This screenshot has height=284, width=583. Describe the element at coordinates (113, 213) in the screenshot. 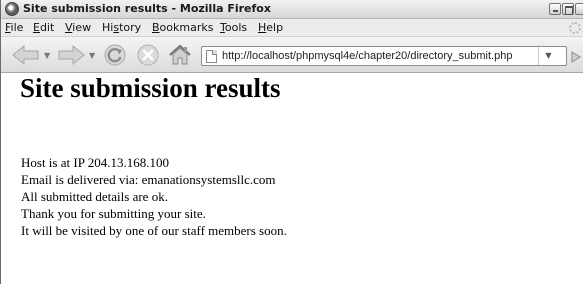

I see `result-line-thank-you: Thank you for submitting your site.` at that location.